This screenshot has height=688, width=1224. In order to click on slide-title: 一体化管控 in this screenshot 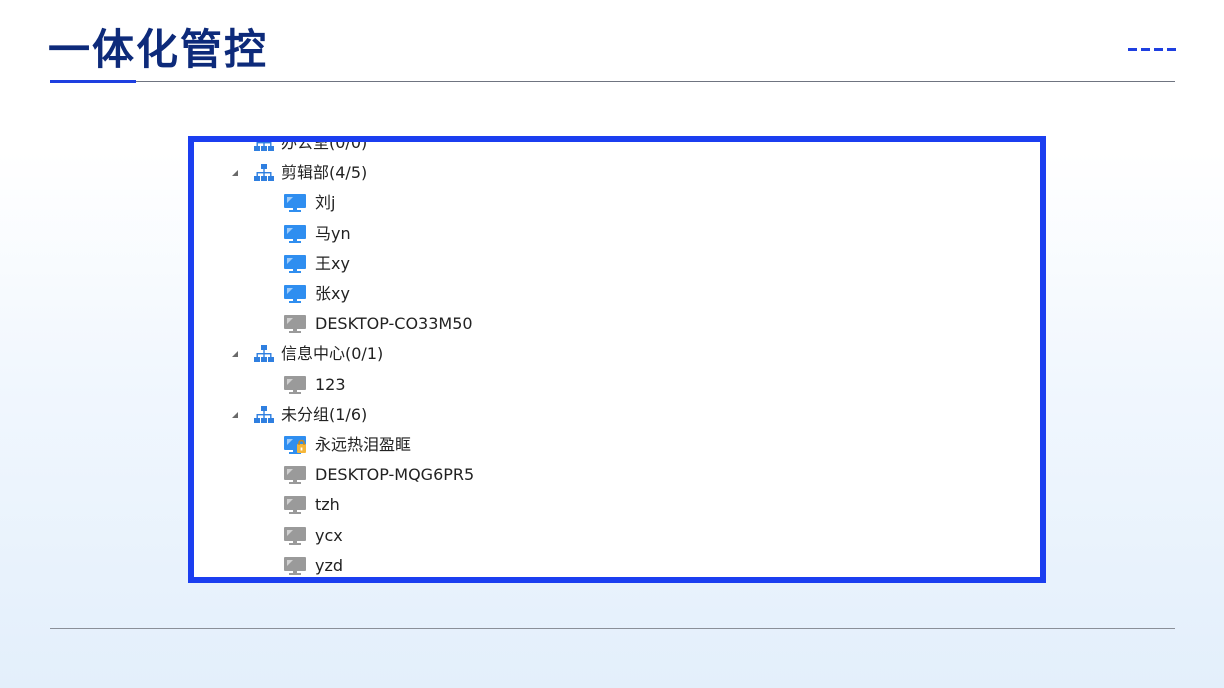, I will do `click(158, 49)`.